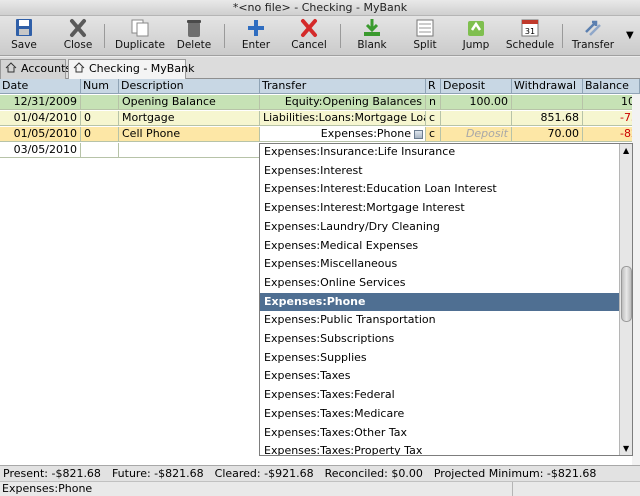 This screenshot has width=640, height=496. I want to click on schedule-icon: 31, so click(530, 28).